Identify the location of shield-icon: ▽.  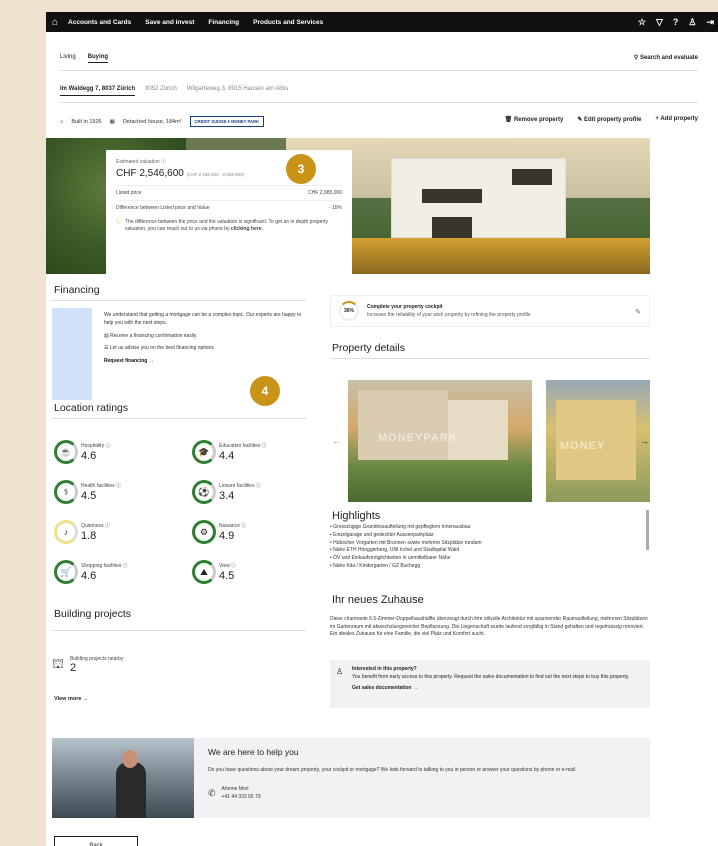
(659, 22).